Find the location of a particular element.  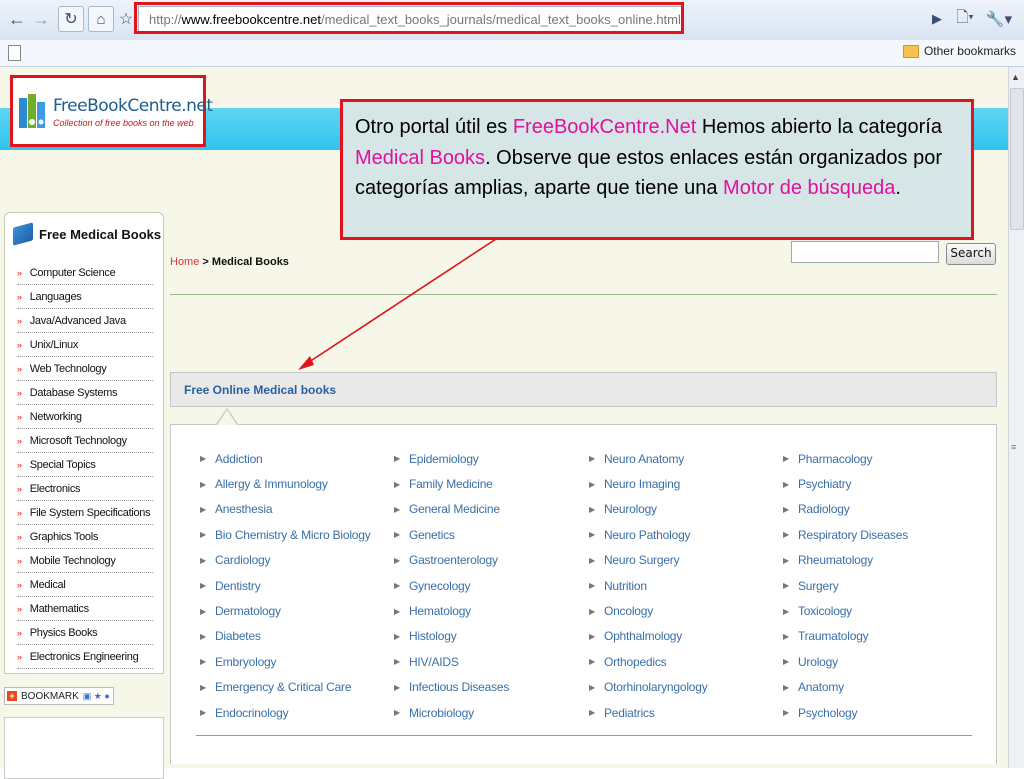

callout-text-2: Hemos abierto la categoría is located at coordinates (819, 127).